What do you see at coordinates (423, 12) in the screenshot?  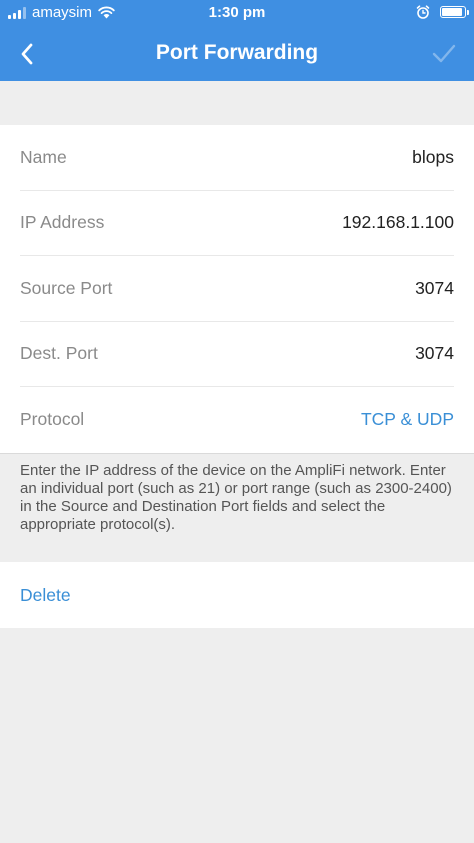 I see `alarm-icon` at bounding box center [423, 12].